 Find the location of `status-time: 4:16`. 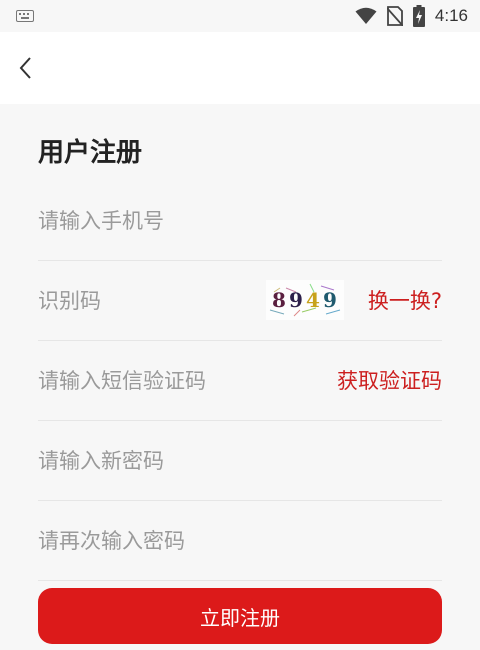

status-time: 4:16 is located at coordinates (451, 15).